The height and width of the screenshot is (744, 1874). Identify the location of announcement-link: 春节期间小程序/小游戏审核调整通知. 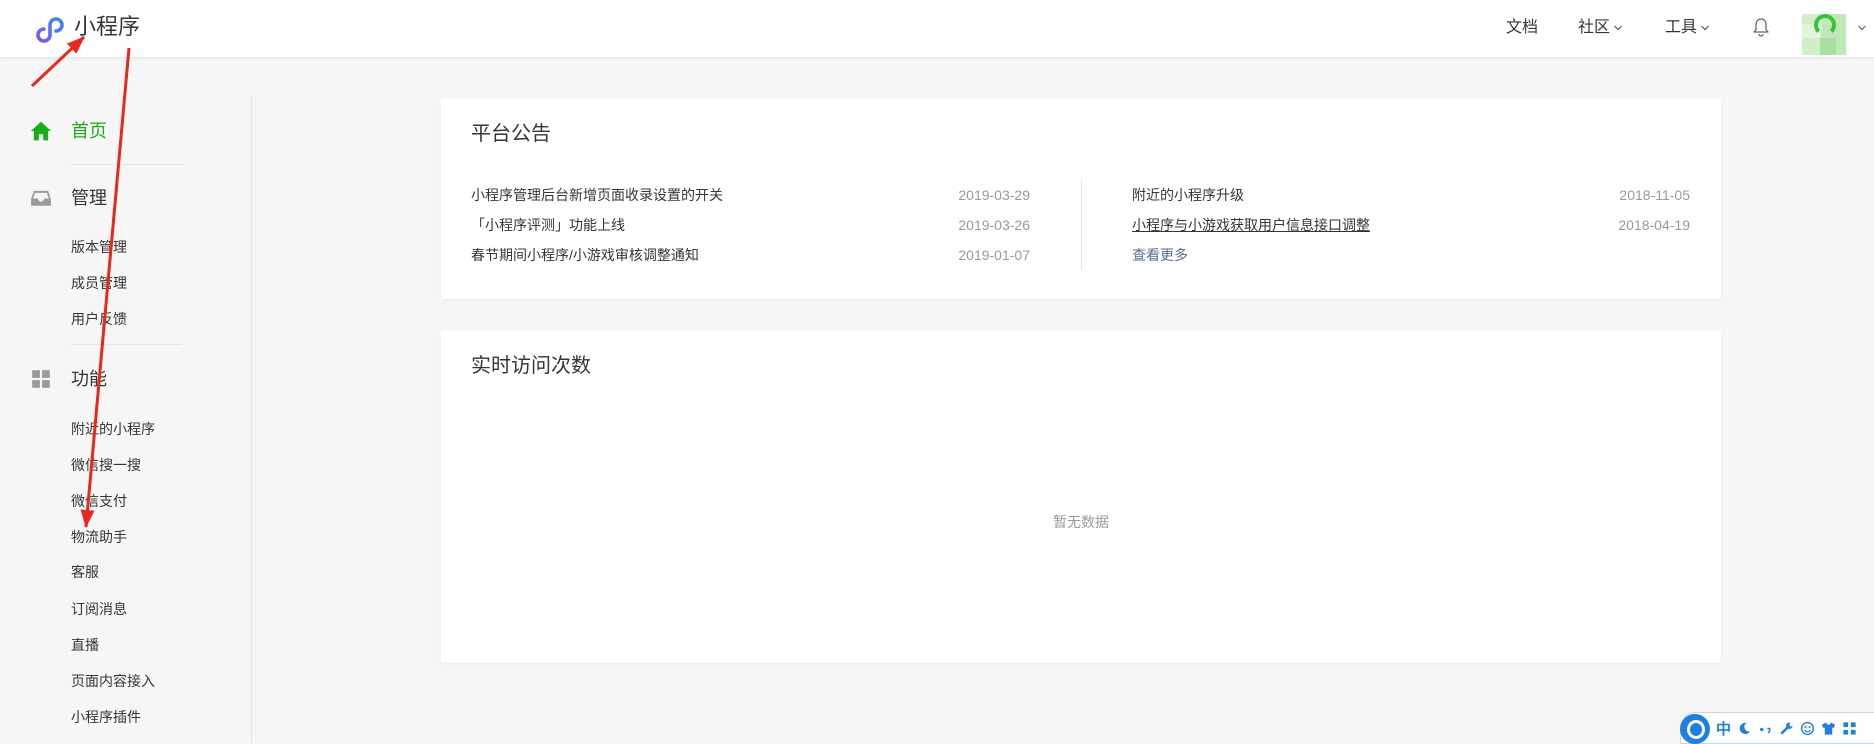
(585, 255).